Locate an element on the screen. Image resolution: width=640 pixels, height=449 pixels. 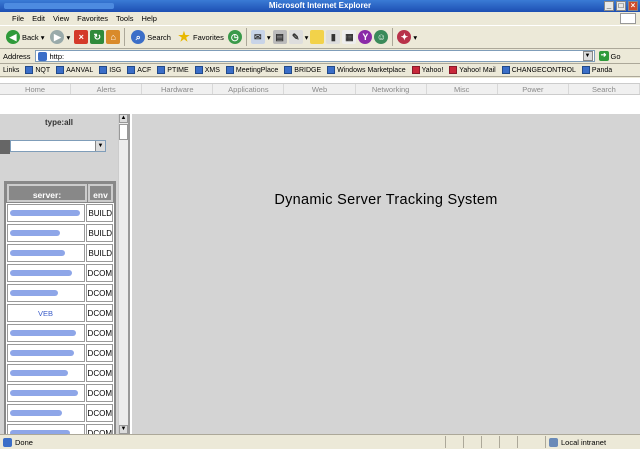
yahoo-icon: Y is located at coordinates (365, 37).